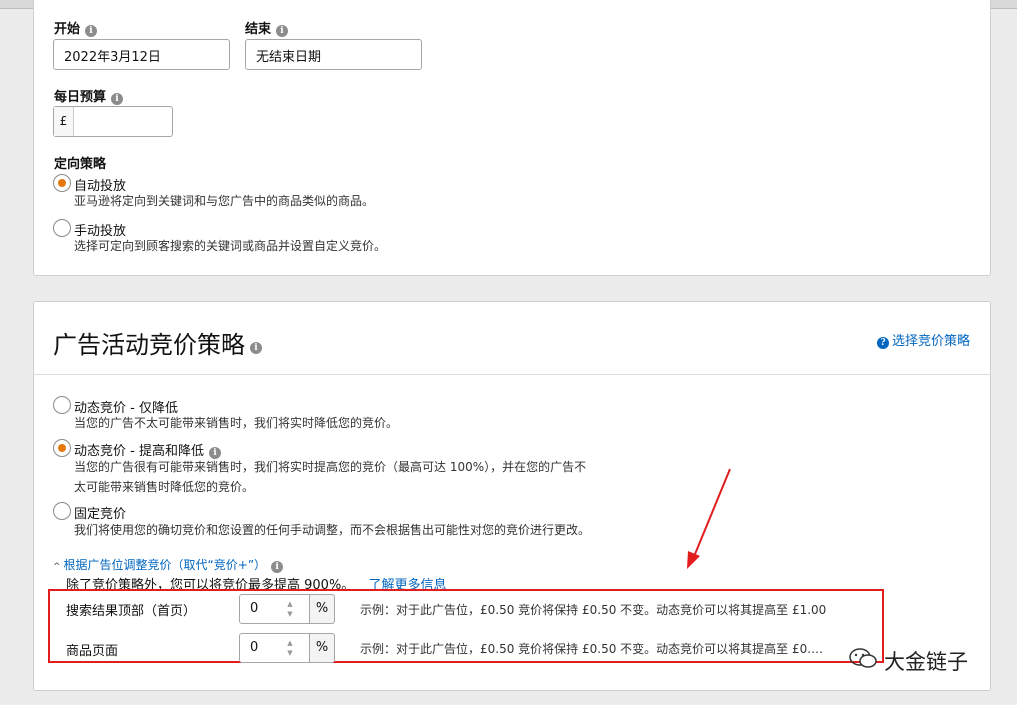 This screenshot has width=1017, height=705. I want to click on radio-fixed-bids, so click(62, 511).